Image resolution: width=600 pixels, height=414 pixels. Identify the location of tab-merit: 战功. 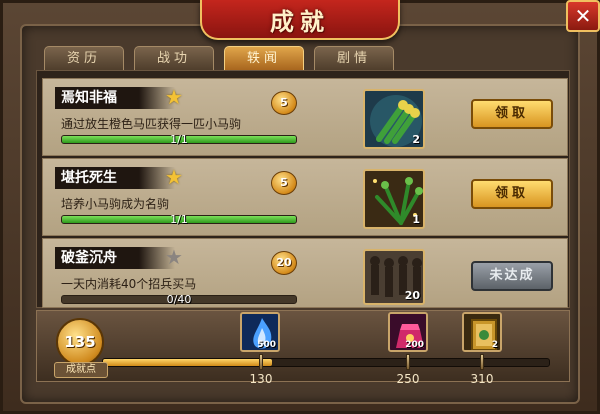
(174, 58).